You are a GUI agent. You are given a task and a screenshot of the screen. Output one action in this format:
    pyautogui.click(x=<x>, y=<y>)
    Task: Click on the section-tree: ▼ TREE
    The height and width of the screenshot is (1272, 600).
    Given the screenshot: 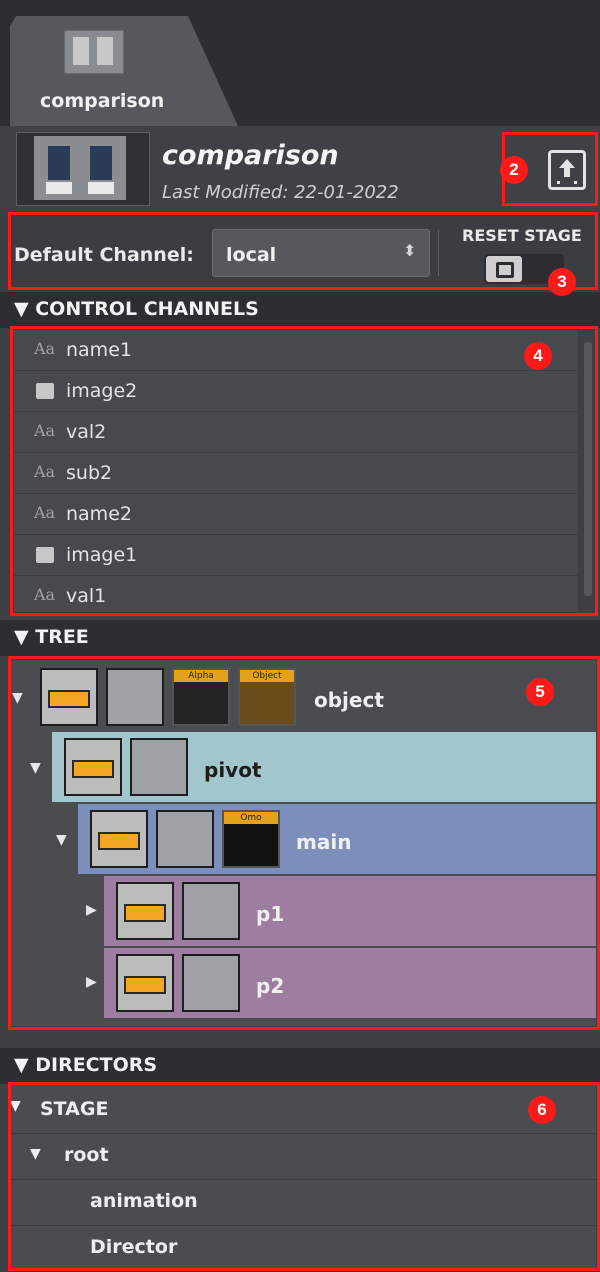 What is the action you would take?
    pyautogui.click(x=300, y=638)
    